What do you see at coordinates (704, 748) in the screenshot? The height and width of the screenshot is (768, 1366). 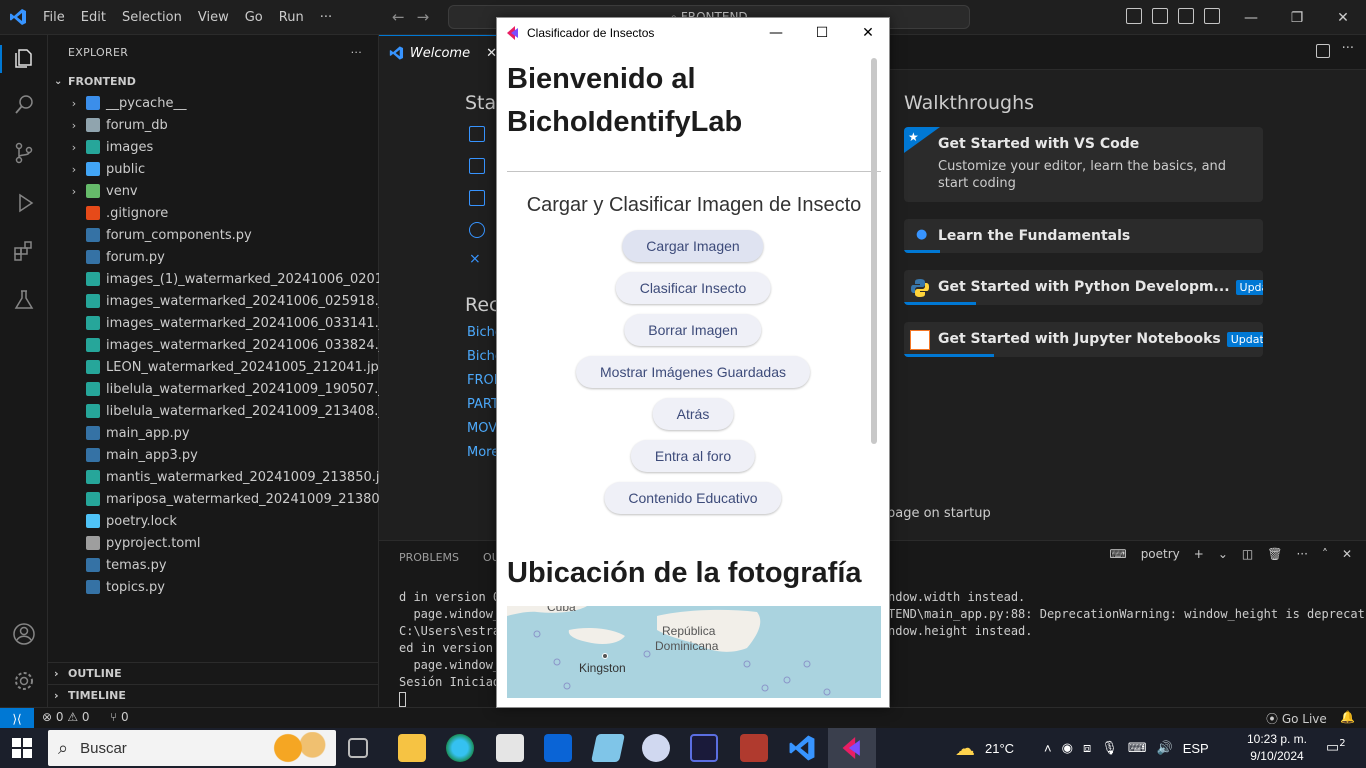 I see `windsurf-app-icon` at bounding box center [704, 748].